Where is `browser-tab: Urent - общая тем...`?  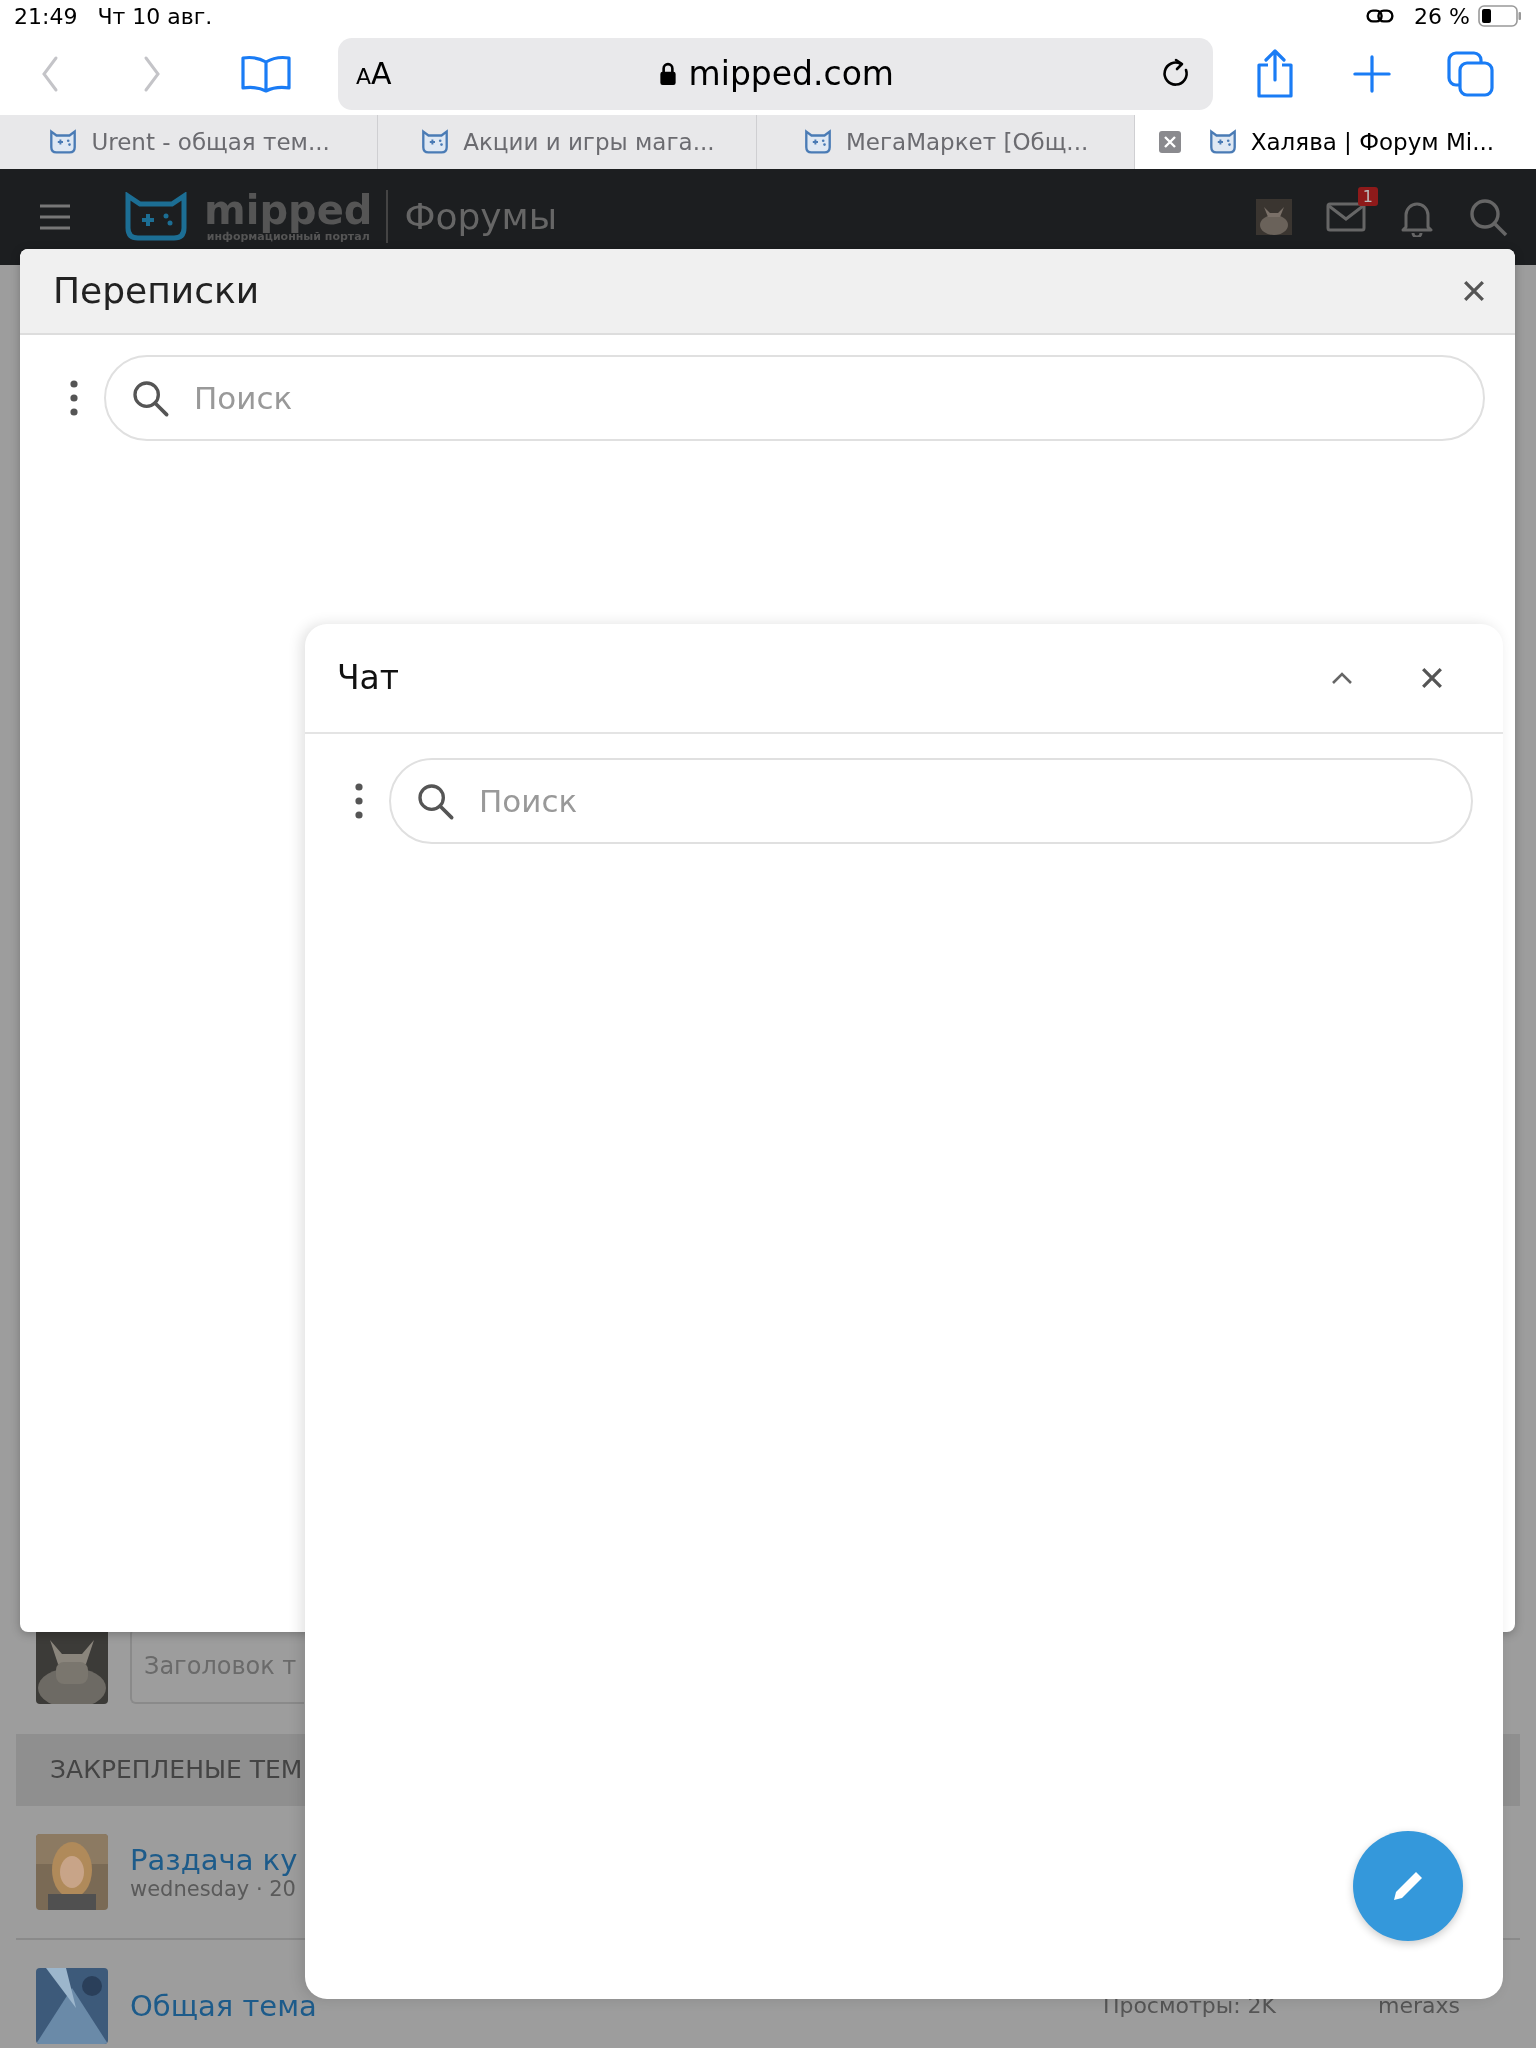
browser-tab: Urent - общая тем... is located at coordinates (189, 141).